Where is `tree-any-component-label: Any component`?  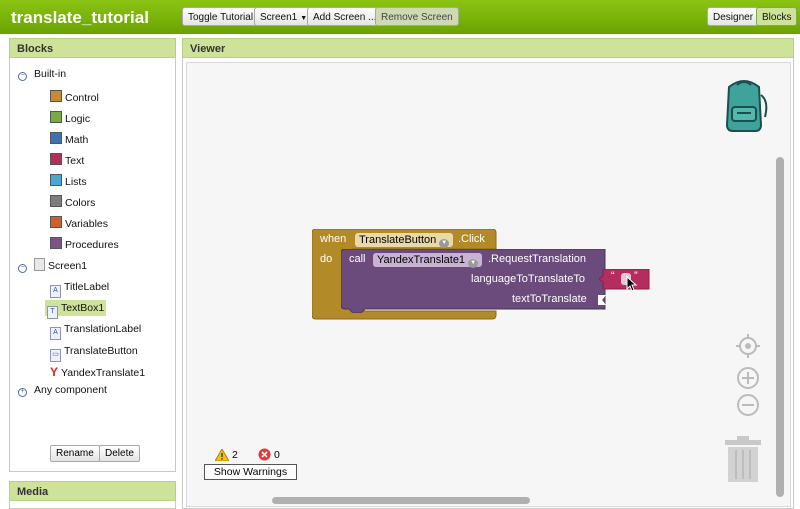 tree-any-component-label: Any component is located at coordinates (70, 390).